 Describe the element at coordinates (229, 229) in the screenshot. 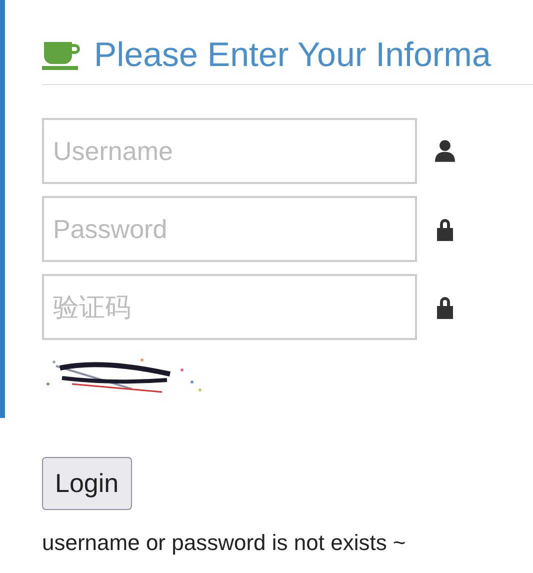

I see `input-field: Password` at that location.